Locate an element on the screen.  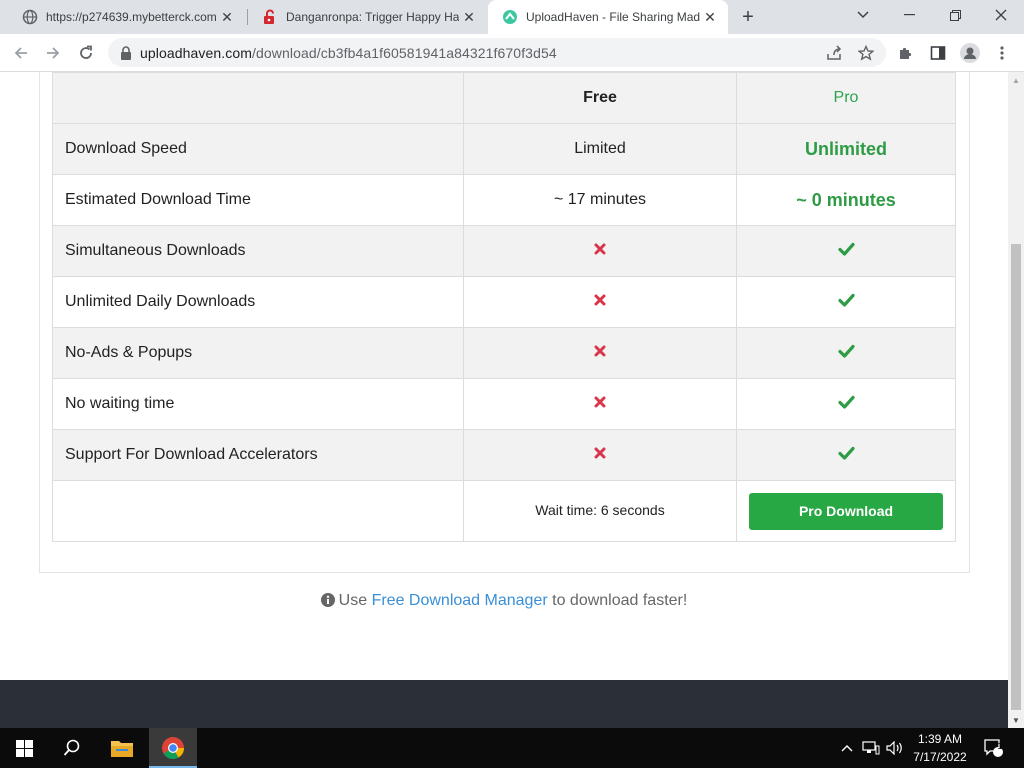
tab-3-active: UploadHaven - File Sharing Mad ✕ is located at coordinates (608, 17).